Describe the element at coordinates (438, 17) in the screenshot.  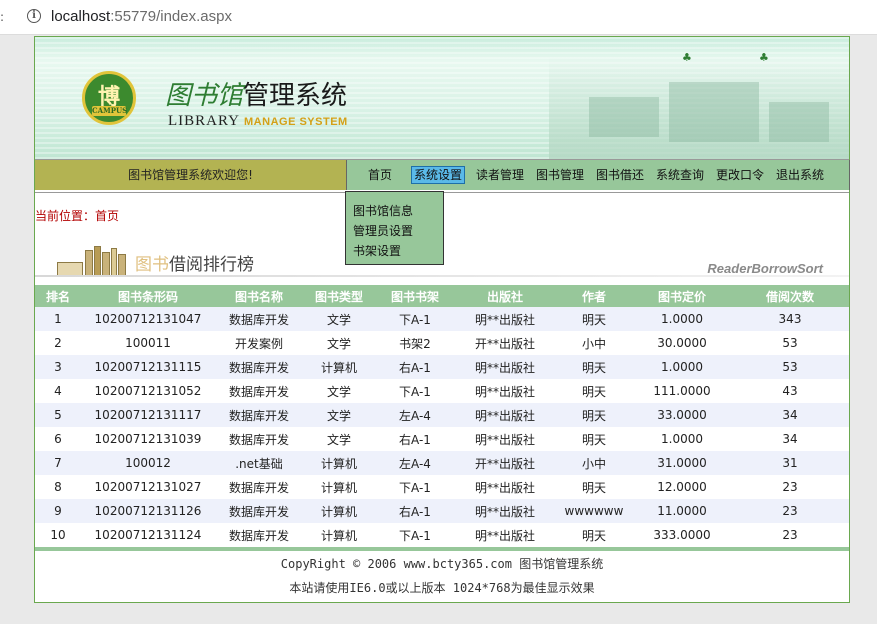
I see `browser-address-bar: : i localhost:55779/index.aspx` at that location.